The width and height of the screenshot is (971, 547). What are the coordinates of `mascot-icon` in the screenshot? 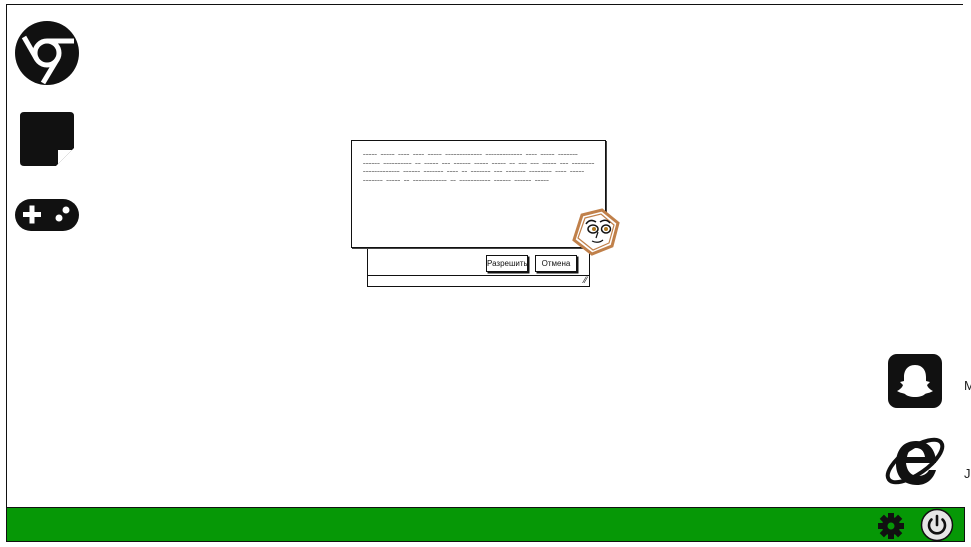 It's located at (597, 235).